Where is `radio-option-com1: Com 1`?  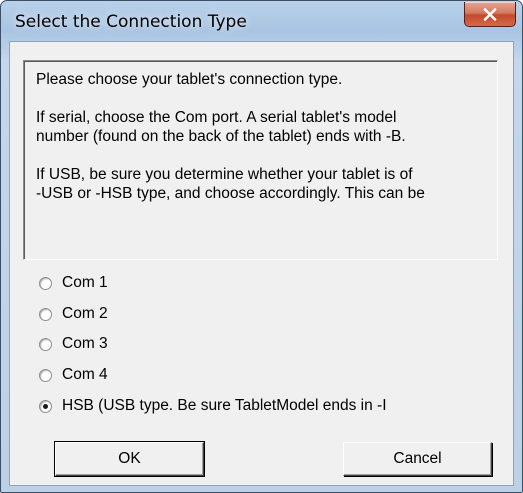
radio-option-com1: Com 1 is located at coordinates (73, 283).